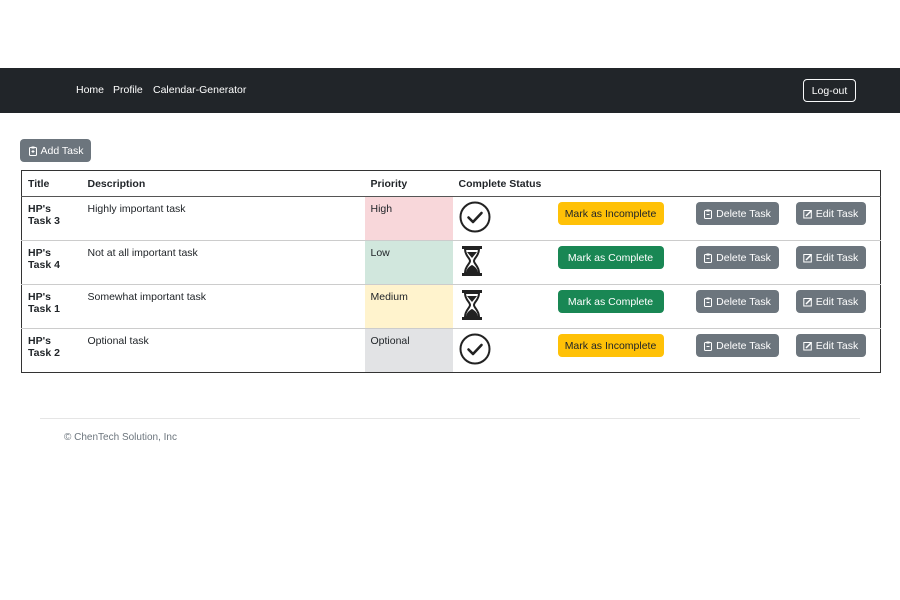 Image resolution: width=900 pixels, height=600 pixels. Describe the element at coordinates (450, 90) in the screenshot. I see `navbar: Home Profile Calendar-Generator Log-out` at that location.